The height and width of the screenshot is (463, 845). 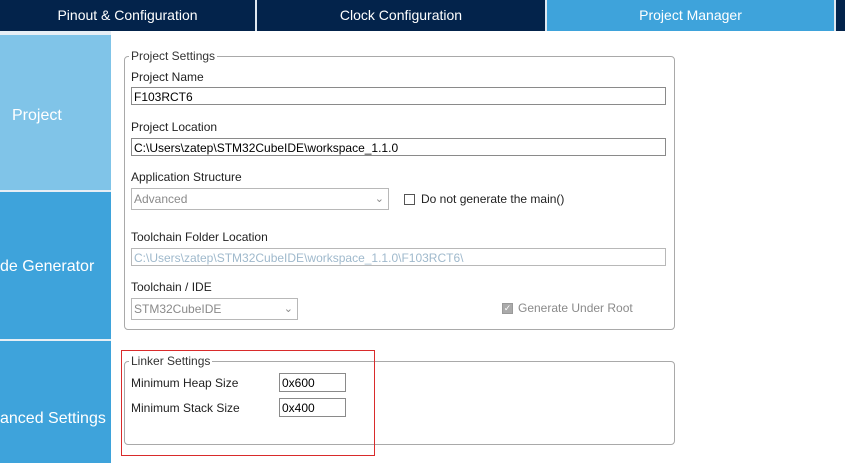 I want to click on toolchain-ide-label: Toolchain / IDE, so click(x=171, y=287).